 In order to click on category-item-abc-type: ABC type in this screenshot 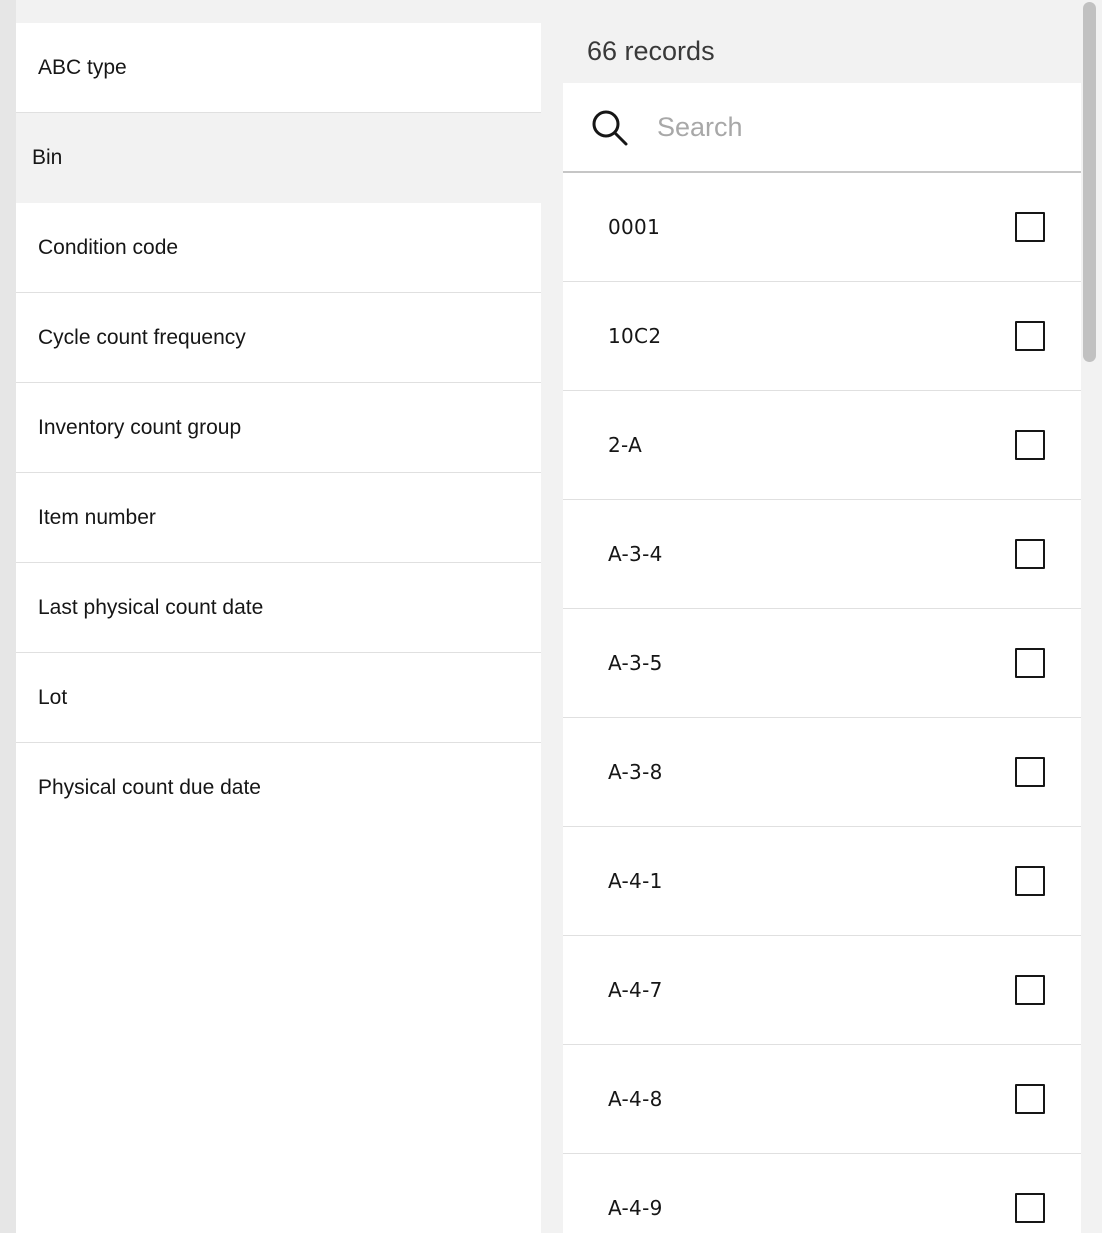, I will do `click(278, 68)`.